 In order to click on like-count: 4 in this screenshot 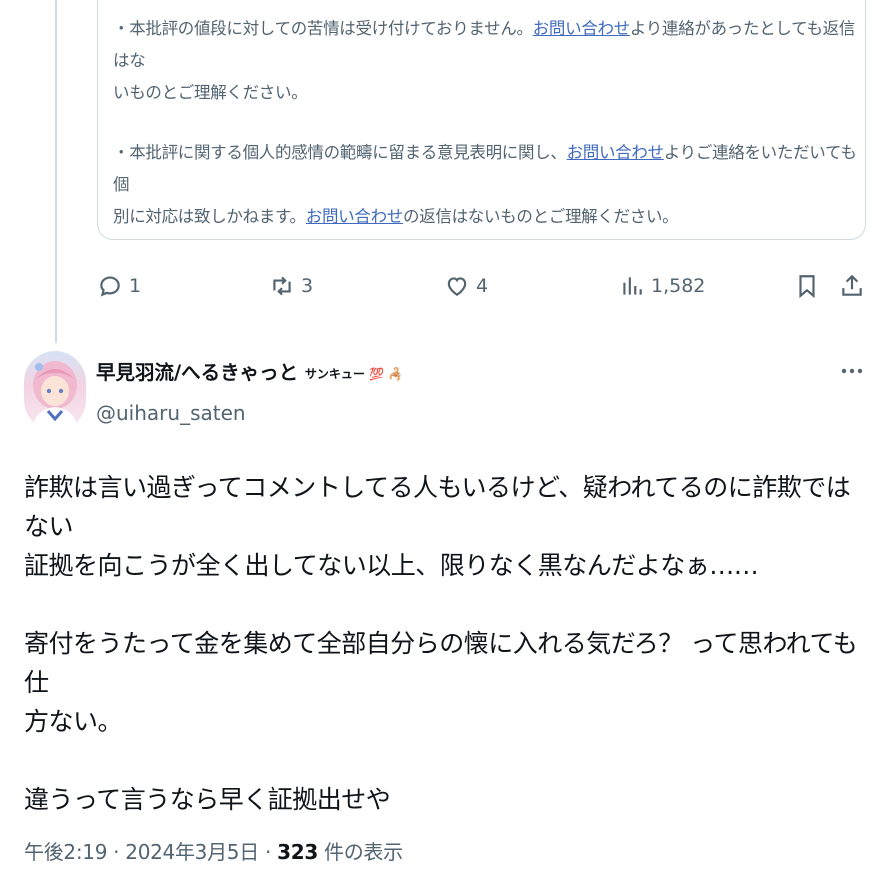, I will do `click(482, 286)`.